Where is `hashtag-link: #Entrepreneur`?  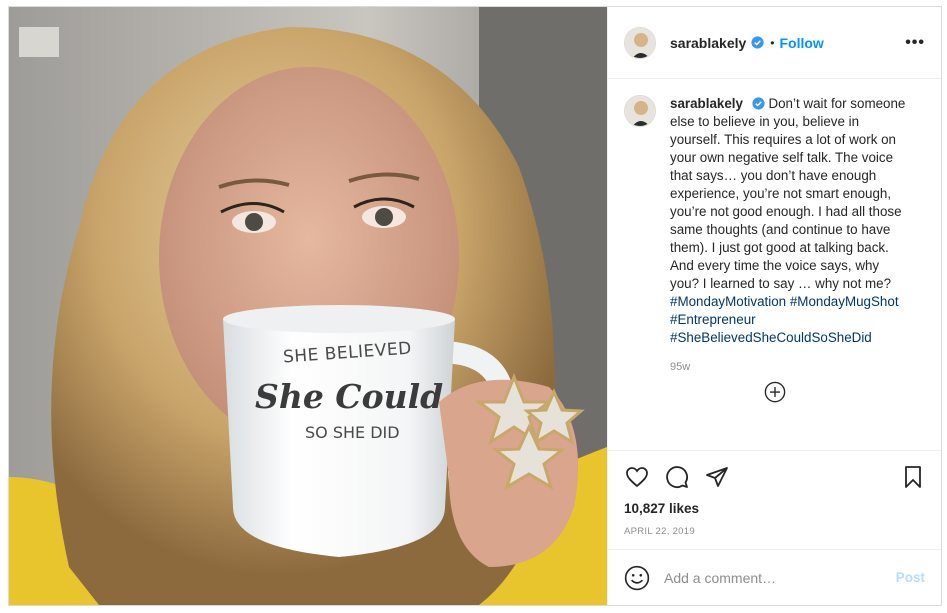
hashtag-link: #Entrepreneur is located at coordinates (713, 319).